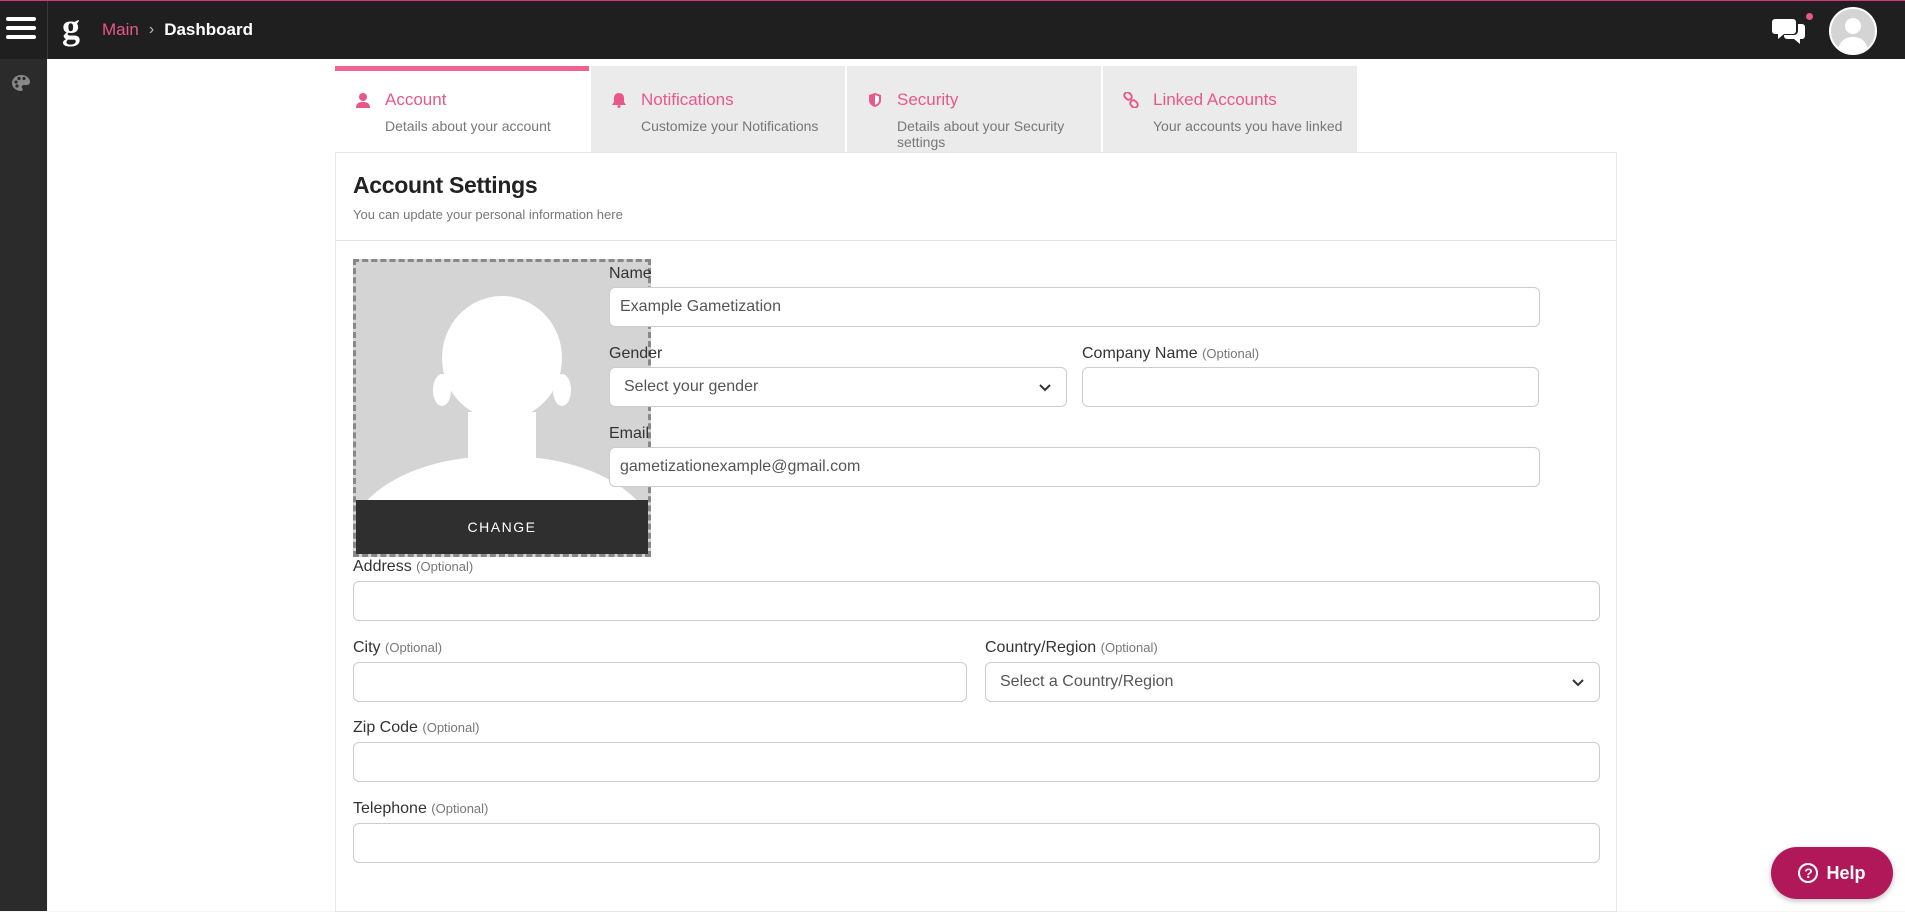 This screenshot has width=1905, height=912. I want to click on email-label-text: Email, so click(629, 433).